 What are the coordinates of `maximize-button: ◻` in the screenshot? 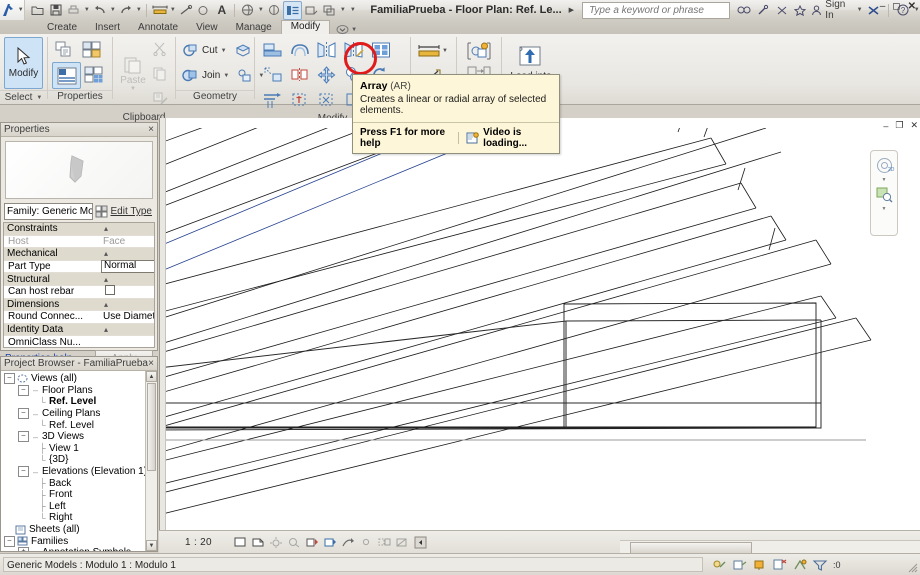 It's located at (896, 7).